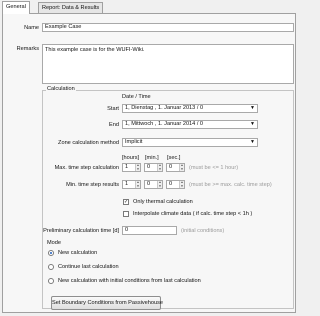 The image size is (320, 316). I want to click on max-step-hours-value: 1, so click(127, 167).